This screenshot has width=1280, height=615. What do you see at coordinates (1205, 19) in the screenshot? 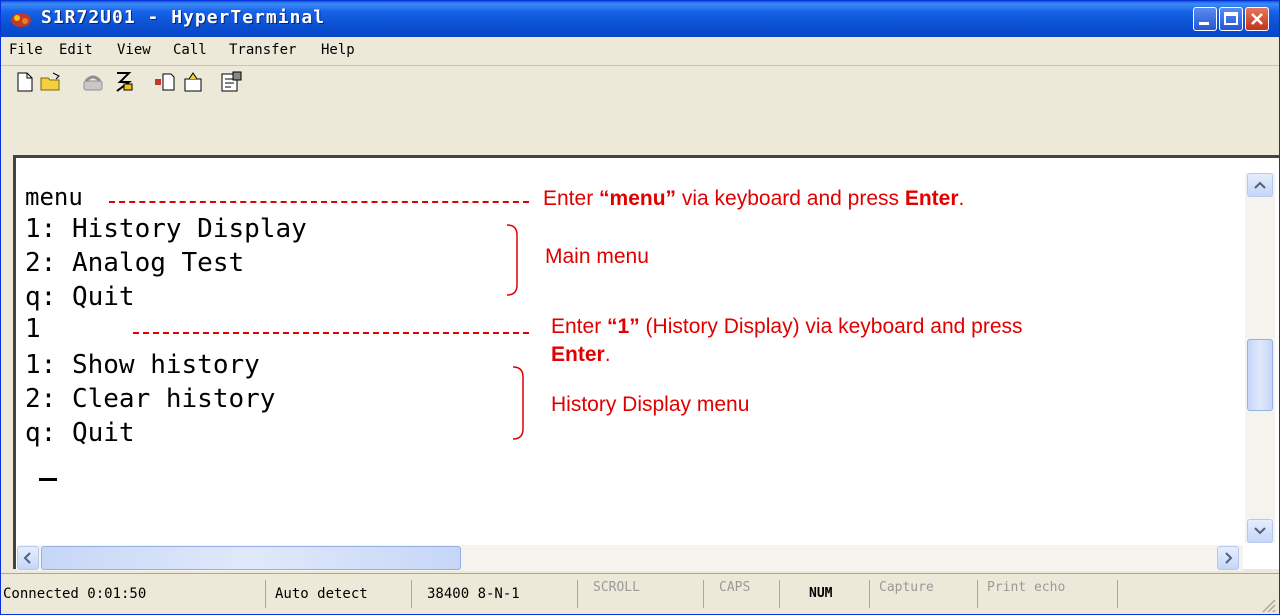
I see `minimize-button` at bounding box center [1205, 19].